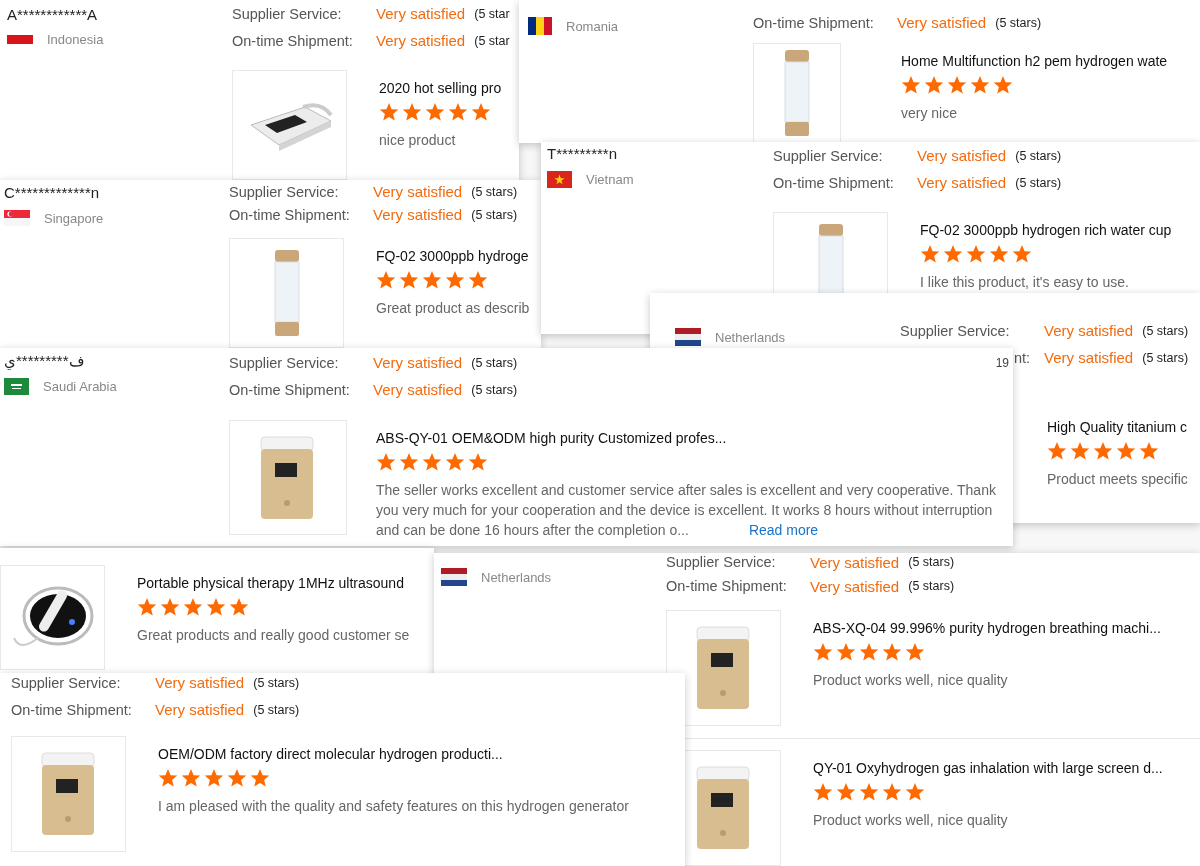  I want to click on country-name: Netherlands, so click(750, 337).